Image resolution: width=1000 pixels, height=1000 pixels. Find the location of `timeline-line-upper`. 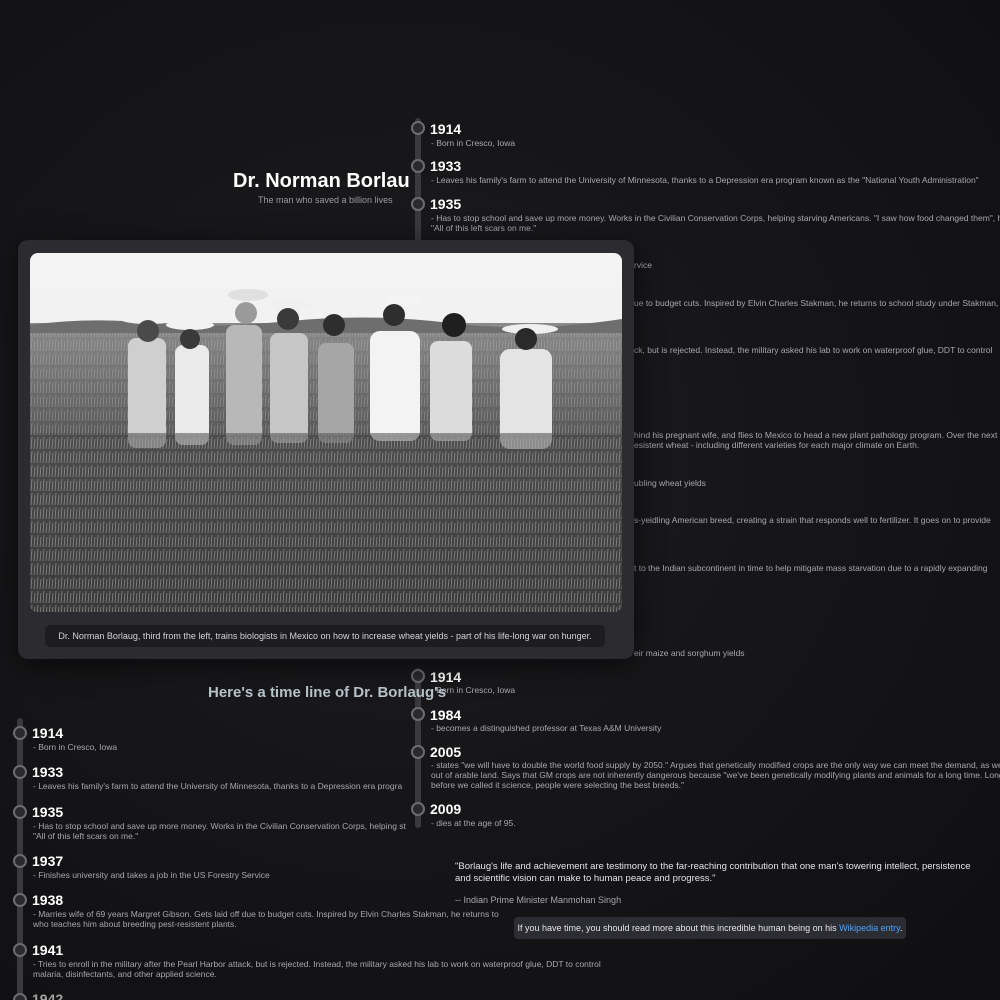

timeline-line-upper is located at coordinates (418, 180).